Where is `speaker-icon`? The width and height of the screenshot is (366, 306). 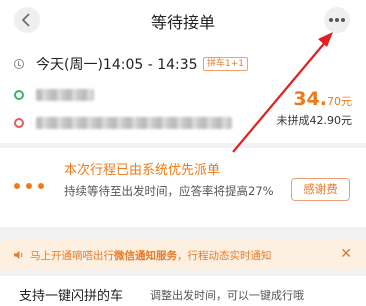
speaker-icon is located at coordinates (18, 255).